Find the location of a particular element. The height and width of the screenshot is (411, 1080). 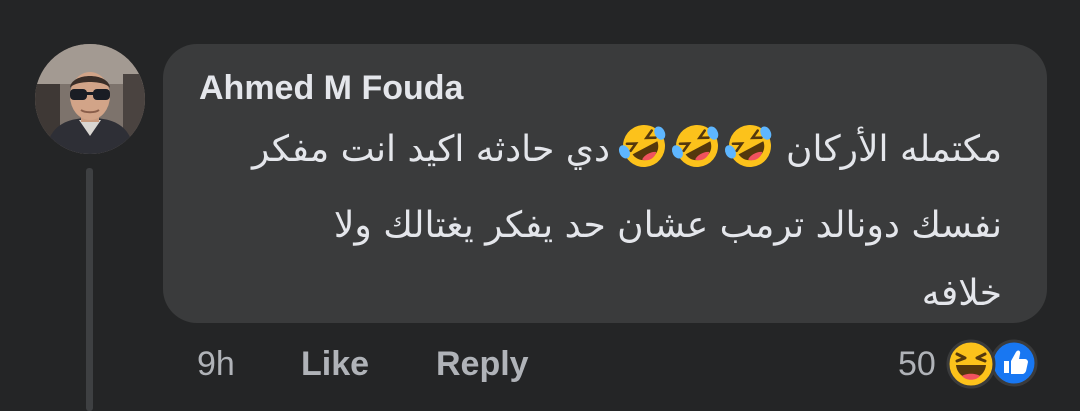

comment-text-line-3: خلافه is located at coordinates (961, 293).